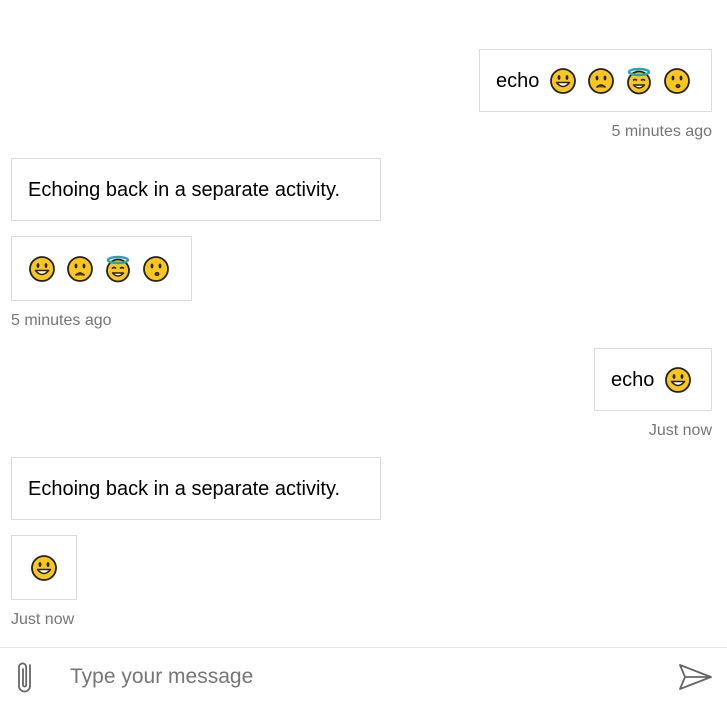 Image resolution: width=727 pixels, height=706 pixels. I want to click on send-icon, so click(695, 677).